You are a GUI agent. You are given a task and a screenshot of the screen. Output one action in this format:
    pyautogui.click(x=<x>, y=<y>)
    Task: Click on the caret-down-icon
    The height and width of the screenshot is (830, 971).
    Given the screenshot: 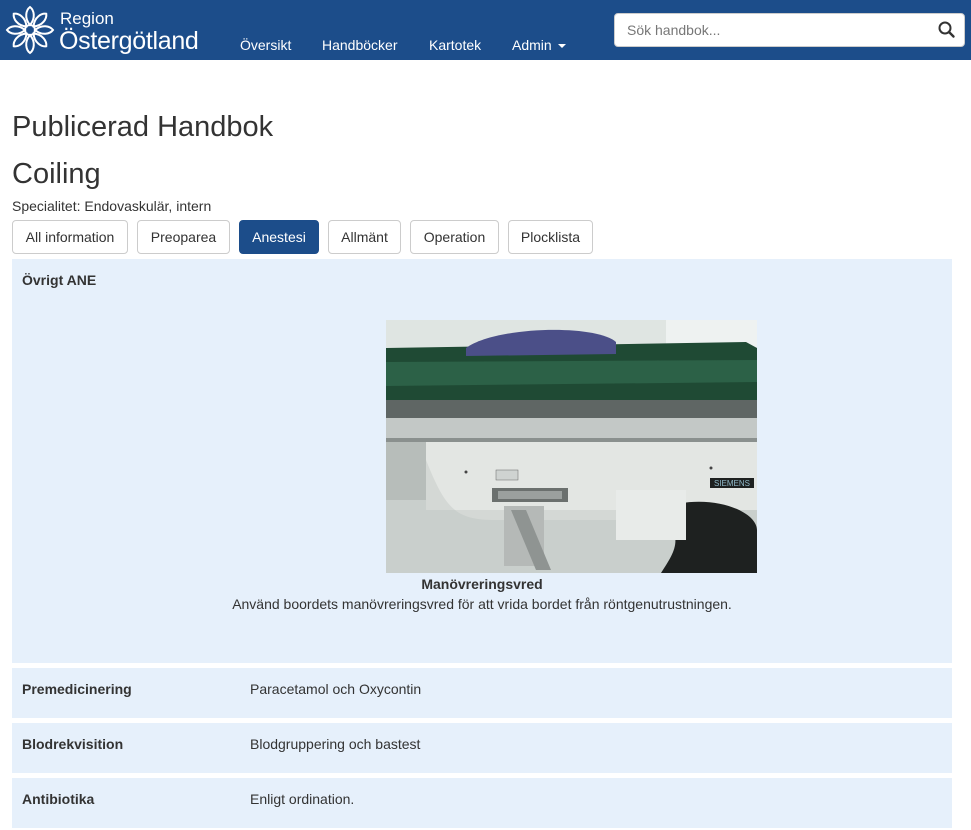 What is the action you would take?
    pyautogui.click(x=561, y=46)
    